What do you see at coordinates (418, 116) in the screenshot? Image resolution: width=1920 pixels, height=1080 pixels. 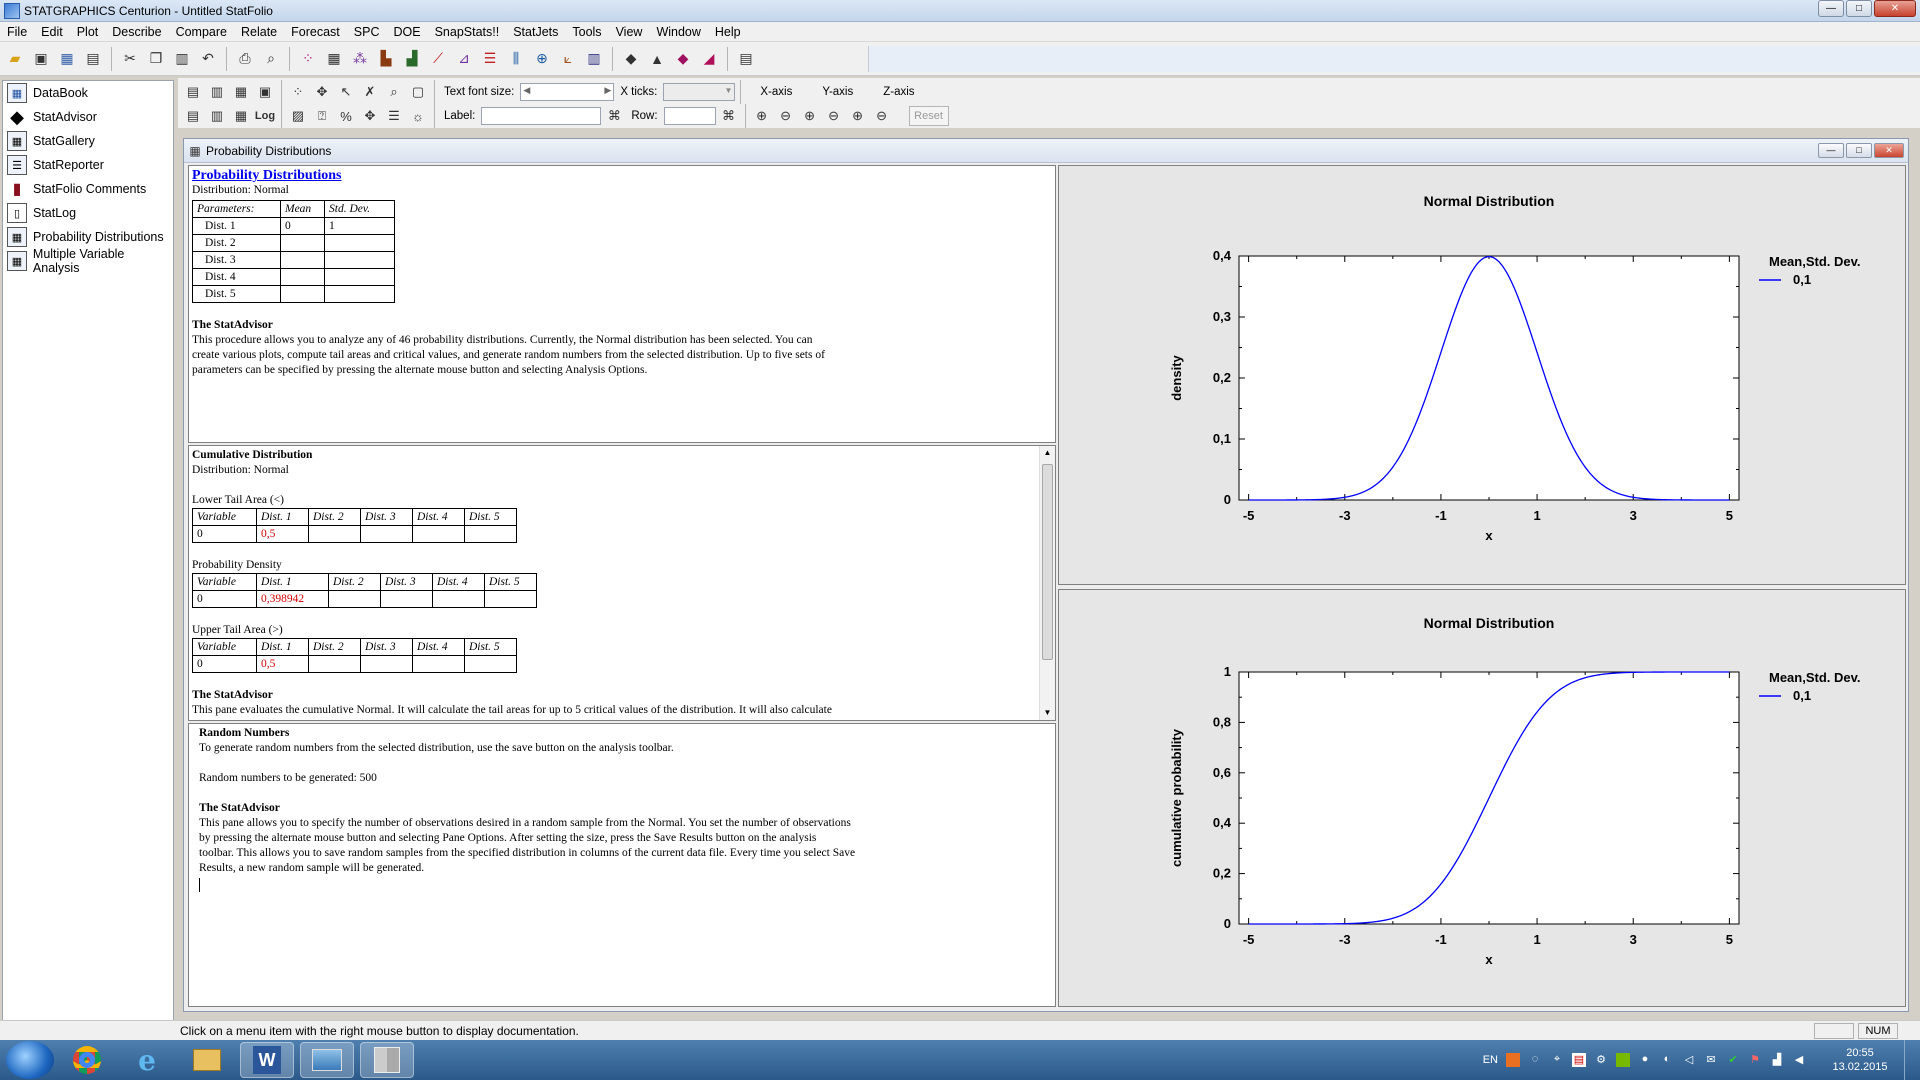 I see `lightbulb-icon: ☼` at bounding box center [418, 116].